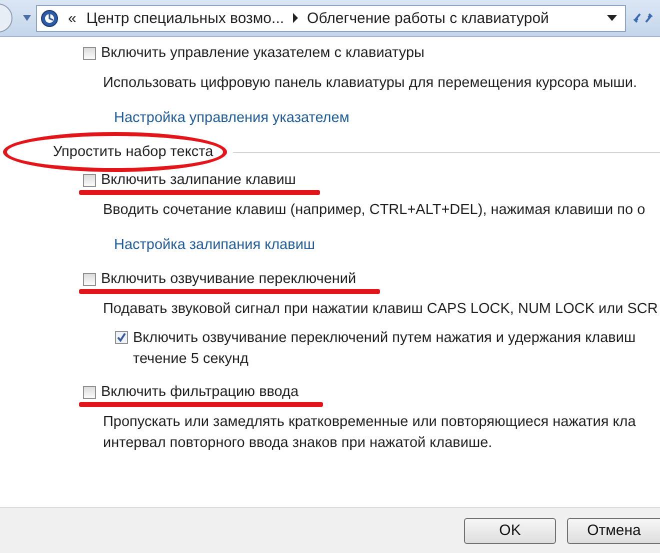 Image resolution: width=660 pixels, height=553 pixels. I want to click on cancel-button: Отмена, so click(613, 531).